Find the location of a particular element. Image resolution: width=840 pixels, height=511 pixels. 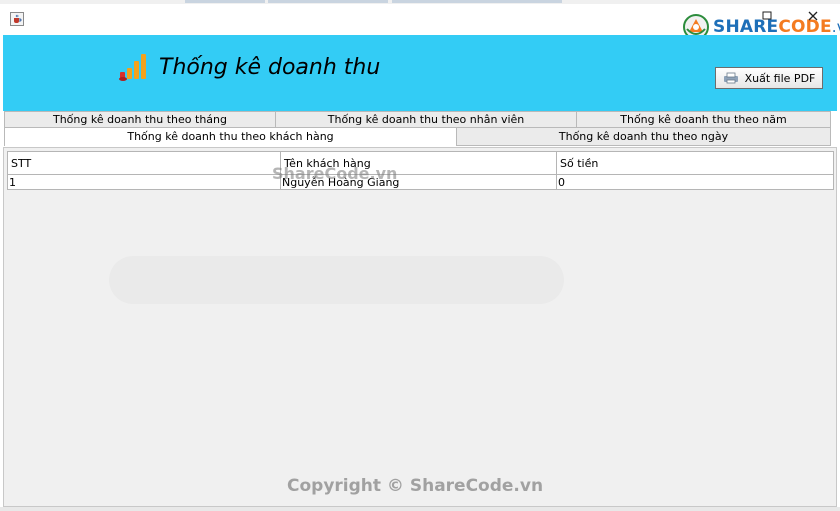

report-header: Thống kê doanh thu Xuất file PDF is located at coordinates (420, 73).